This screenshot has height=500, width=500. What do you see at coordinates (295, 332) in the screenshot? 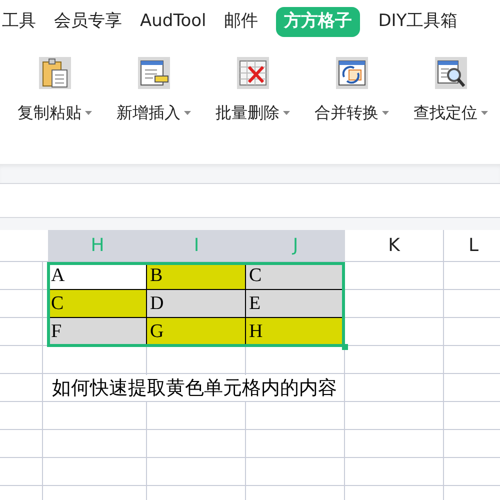
I see `table-cell: H` at bounding box center [295, 332].